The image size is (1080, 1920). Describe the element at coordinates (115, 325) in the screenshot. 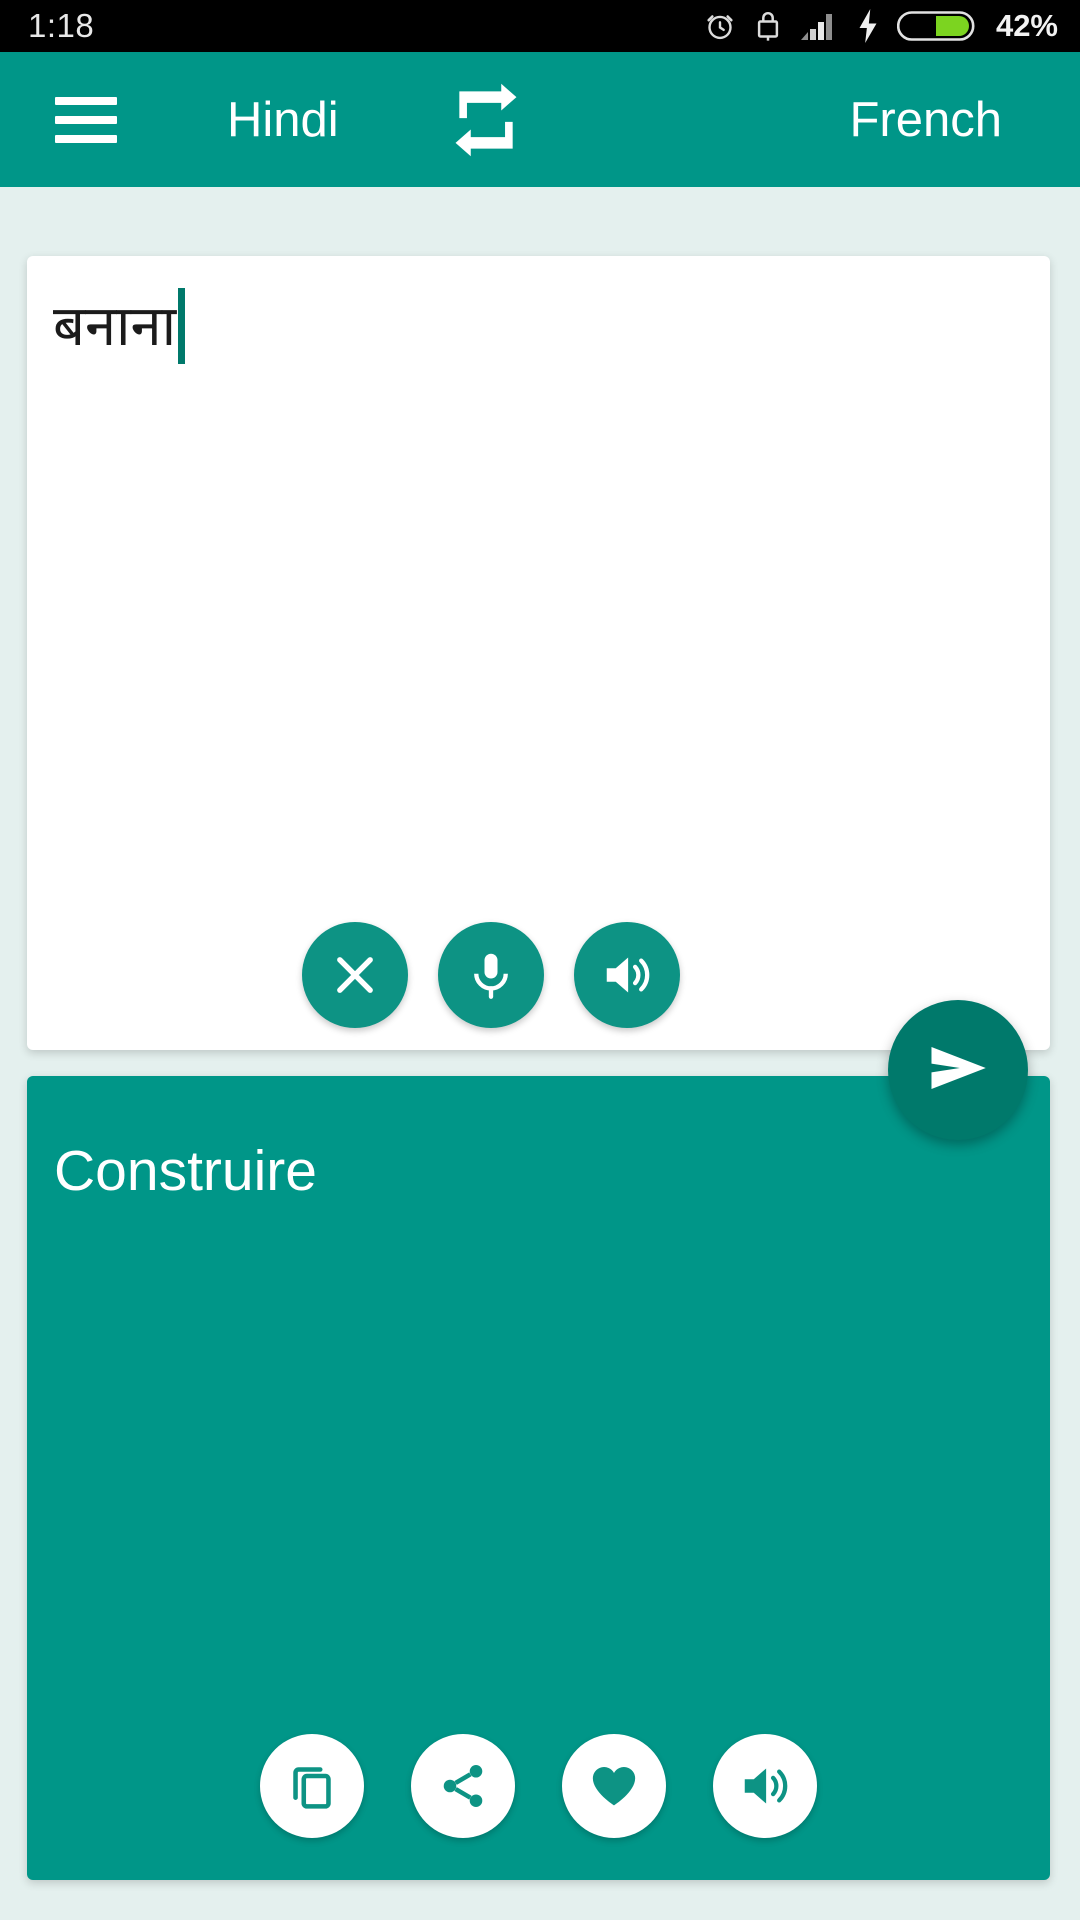

I see `source-text-value: बनाना` at that location.